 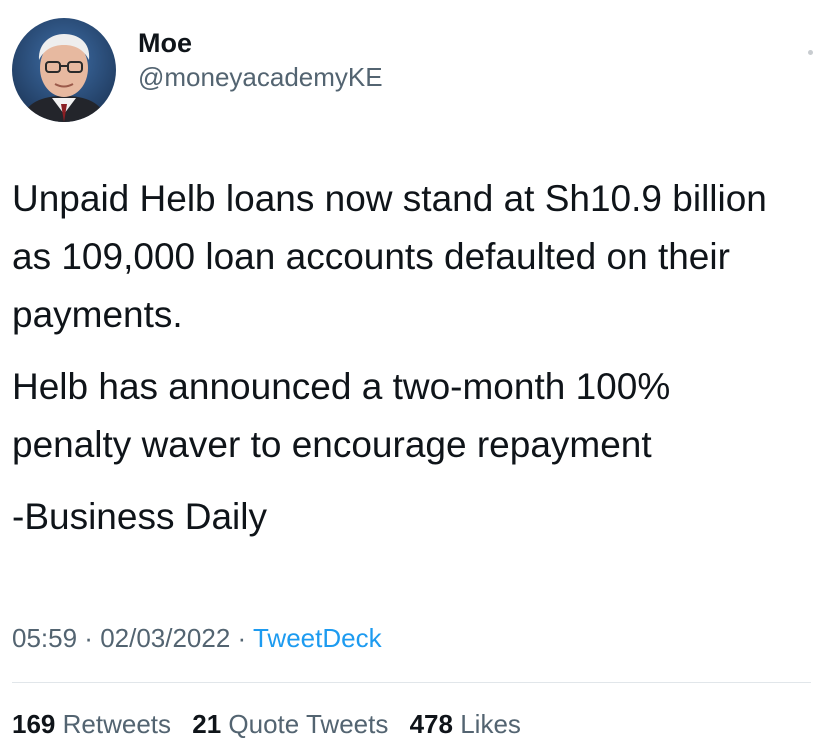 I want to click on author-names: Moe @moneyacademyKE, so click(x=260, y=60).